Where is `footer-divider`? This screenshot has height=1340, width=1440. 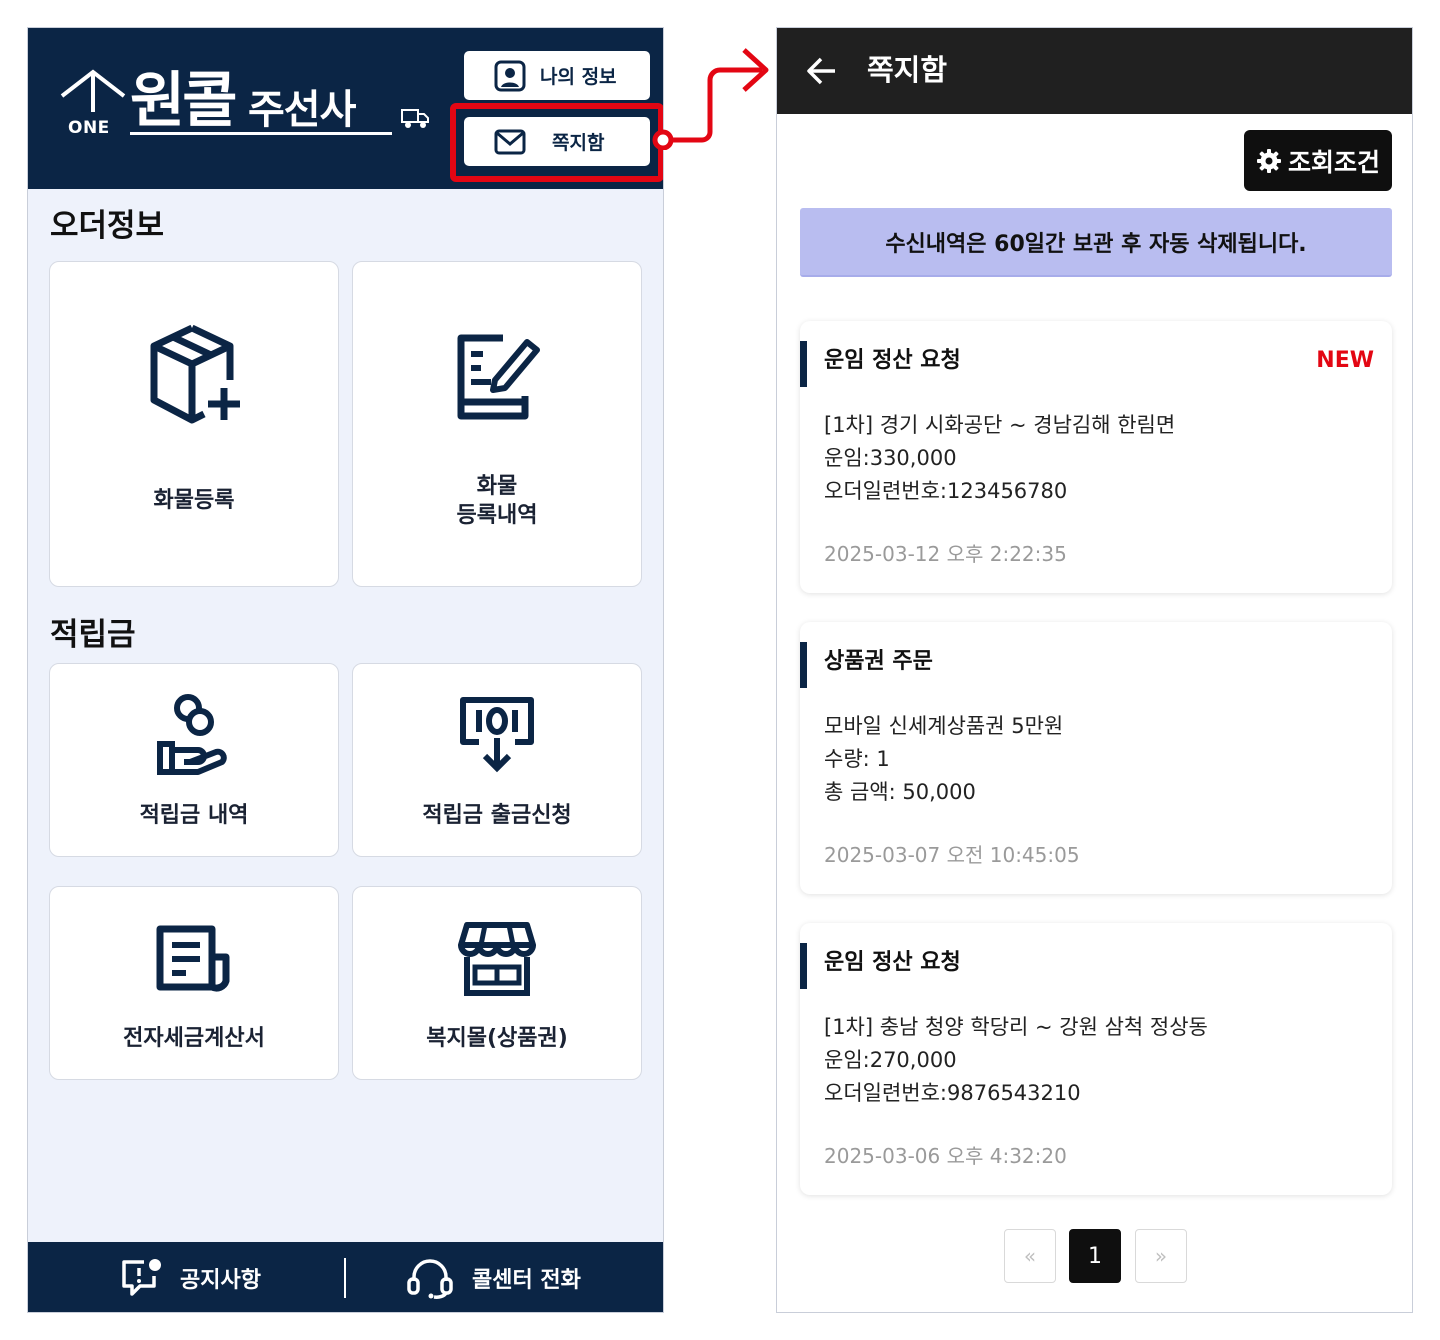 footer-divider is located at coordinates (345, 1278).